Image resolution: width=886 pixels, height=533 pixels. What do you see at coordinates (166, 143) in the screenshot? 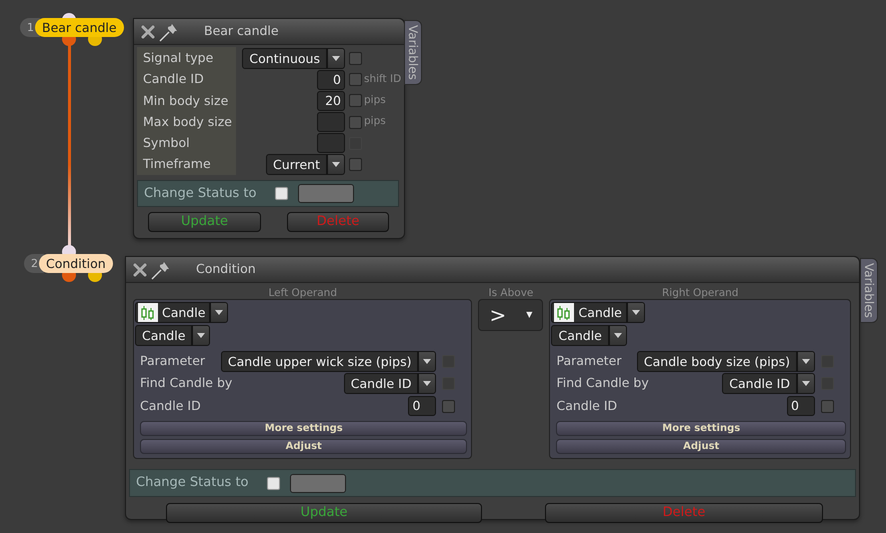
I see `field-label: Symbol` at bounding box center [166, 143].